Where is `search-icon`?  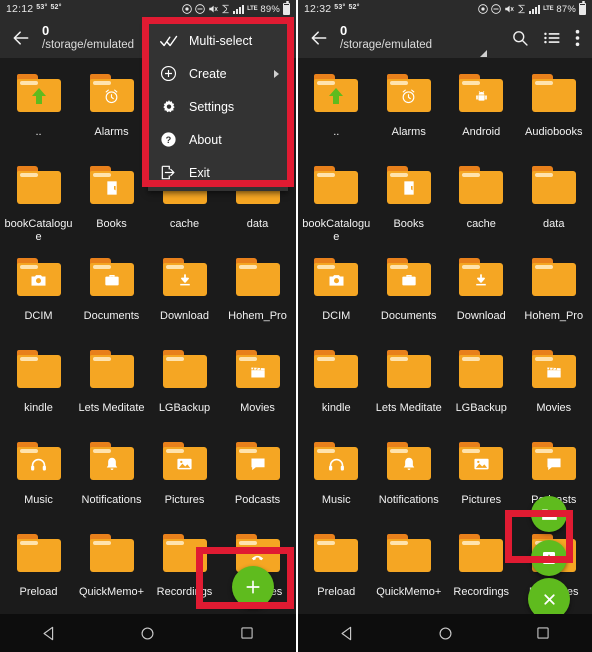
search-icon is located at coordinates (520, 38).